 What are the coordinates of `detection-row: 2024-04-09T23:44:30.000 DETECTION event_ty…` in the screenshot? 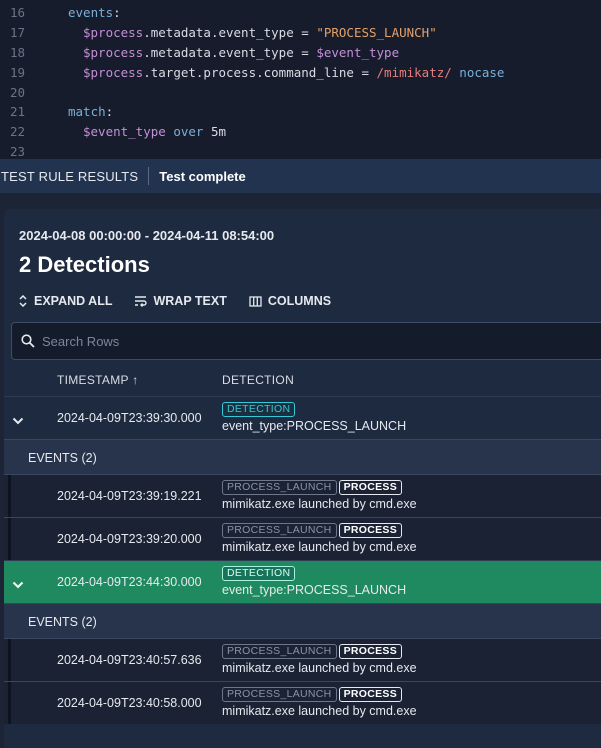 It's located at (302, 581).